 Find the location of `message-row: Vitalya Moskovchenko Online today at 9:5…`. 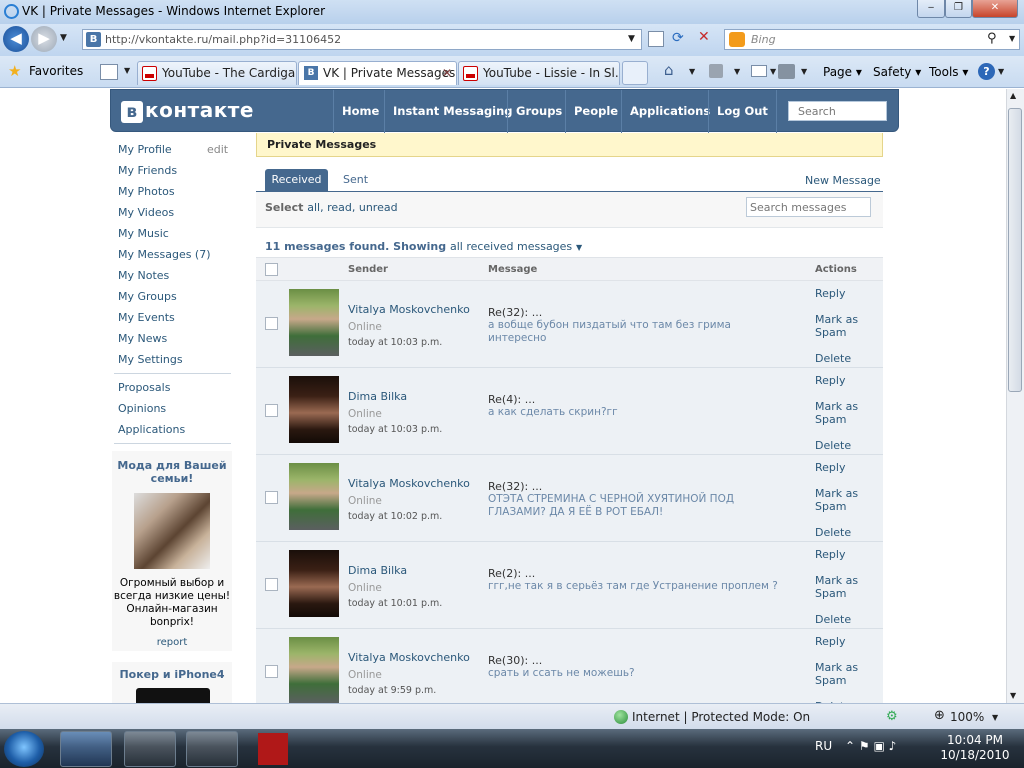

message-row: Vitalya Moskovchenko Online today at 9:5… is located at coordinates (569, 666).